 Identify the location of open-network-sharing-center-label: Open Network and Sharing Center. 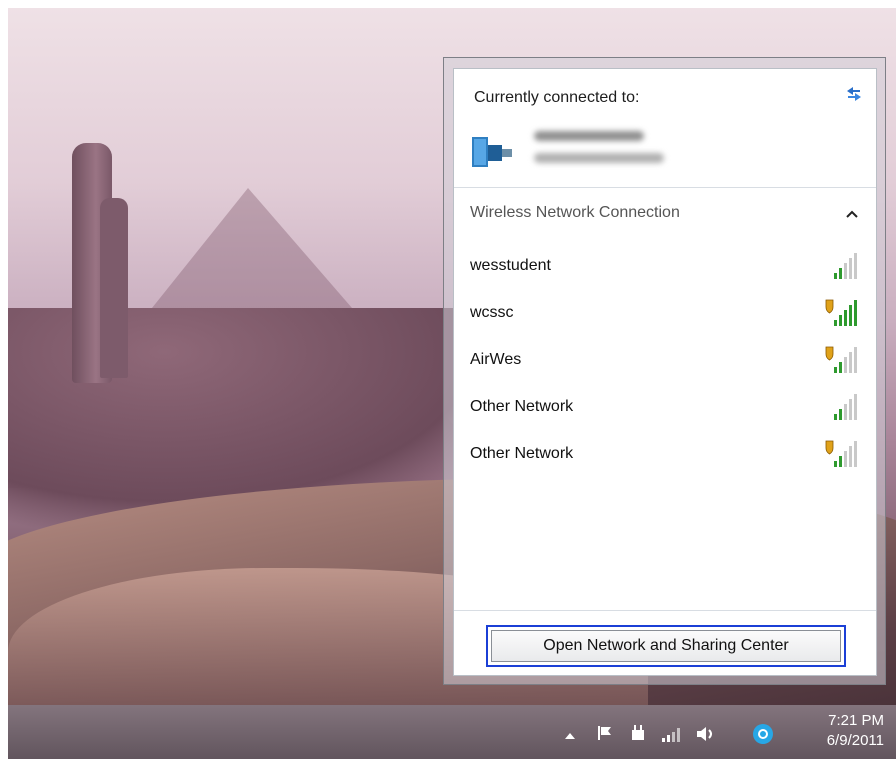
(666, 646).